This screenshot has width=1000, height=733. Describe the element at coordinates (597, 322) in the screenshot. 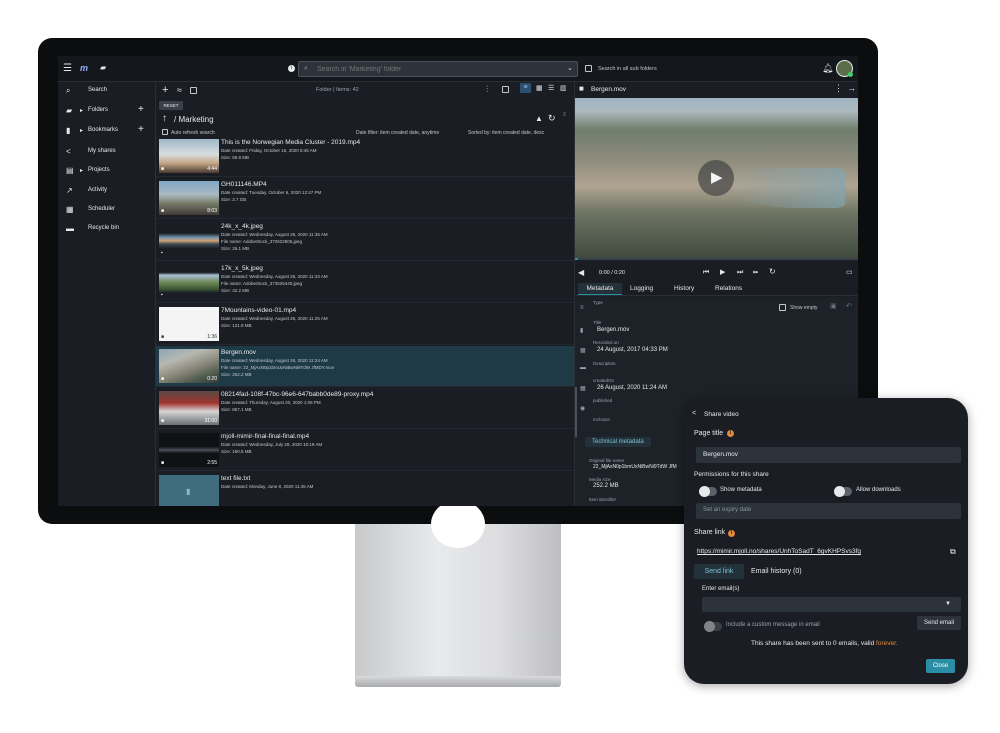

I see `title-label: Title` at that location.